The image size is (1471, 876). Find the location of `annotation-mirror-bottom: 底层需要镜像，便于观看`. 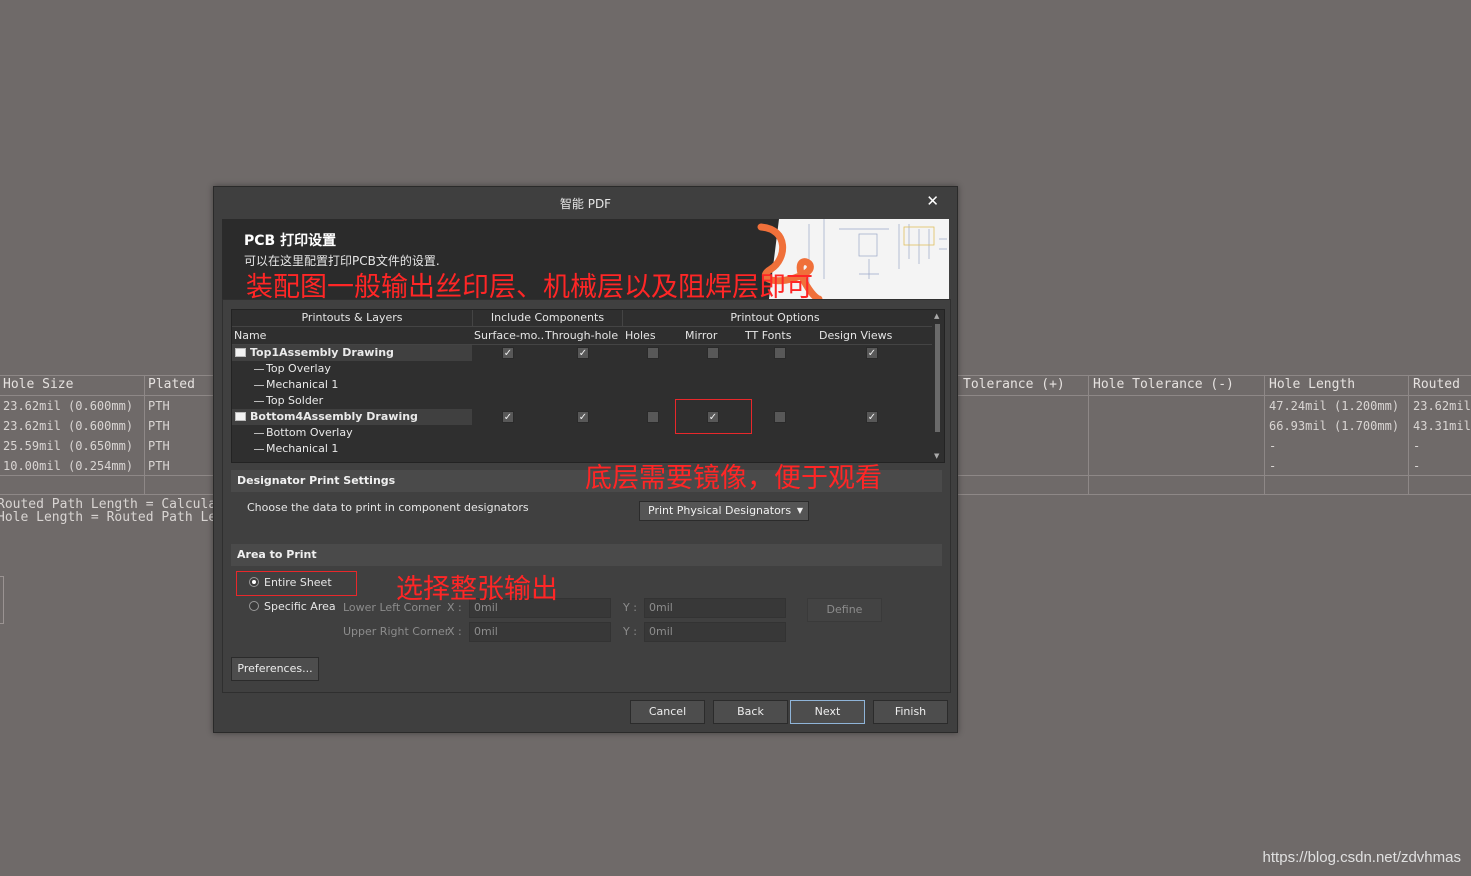

annotation-mirror-bottom: 底层需要镜像，便于观看 is located at coordinates (733, 478).